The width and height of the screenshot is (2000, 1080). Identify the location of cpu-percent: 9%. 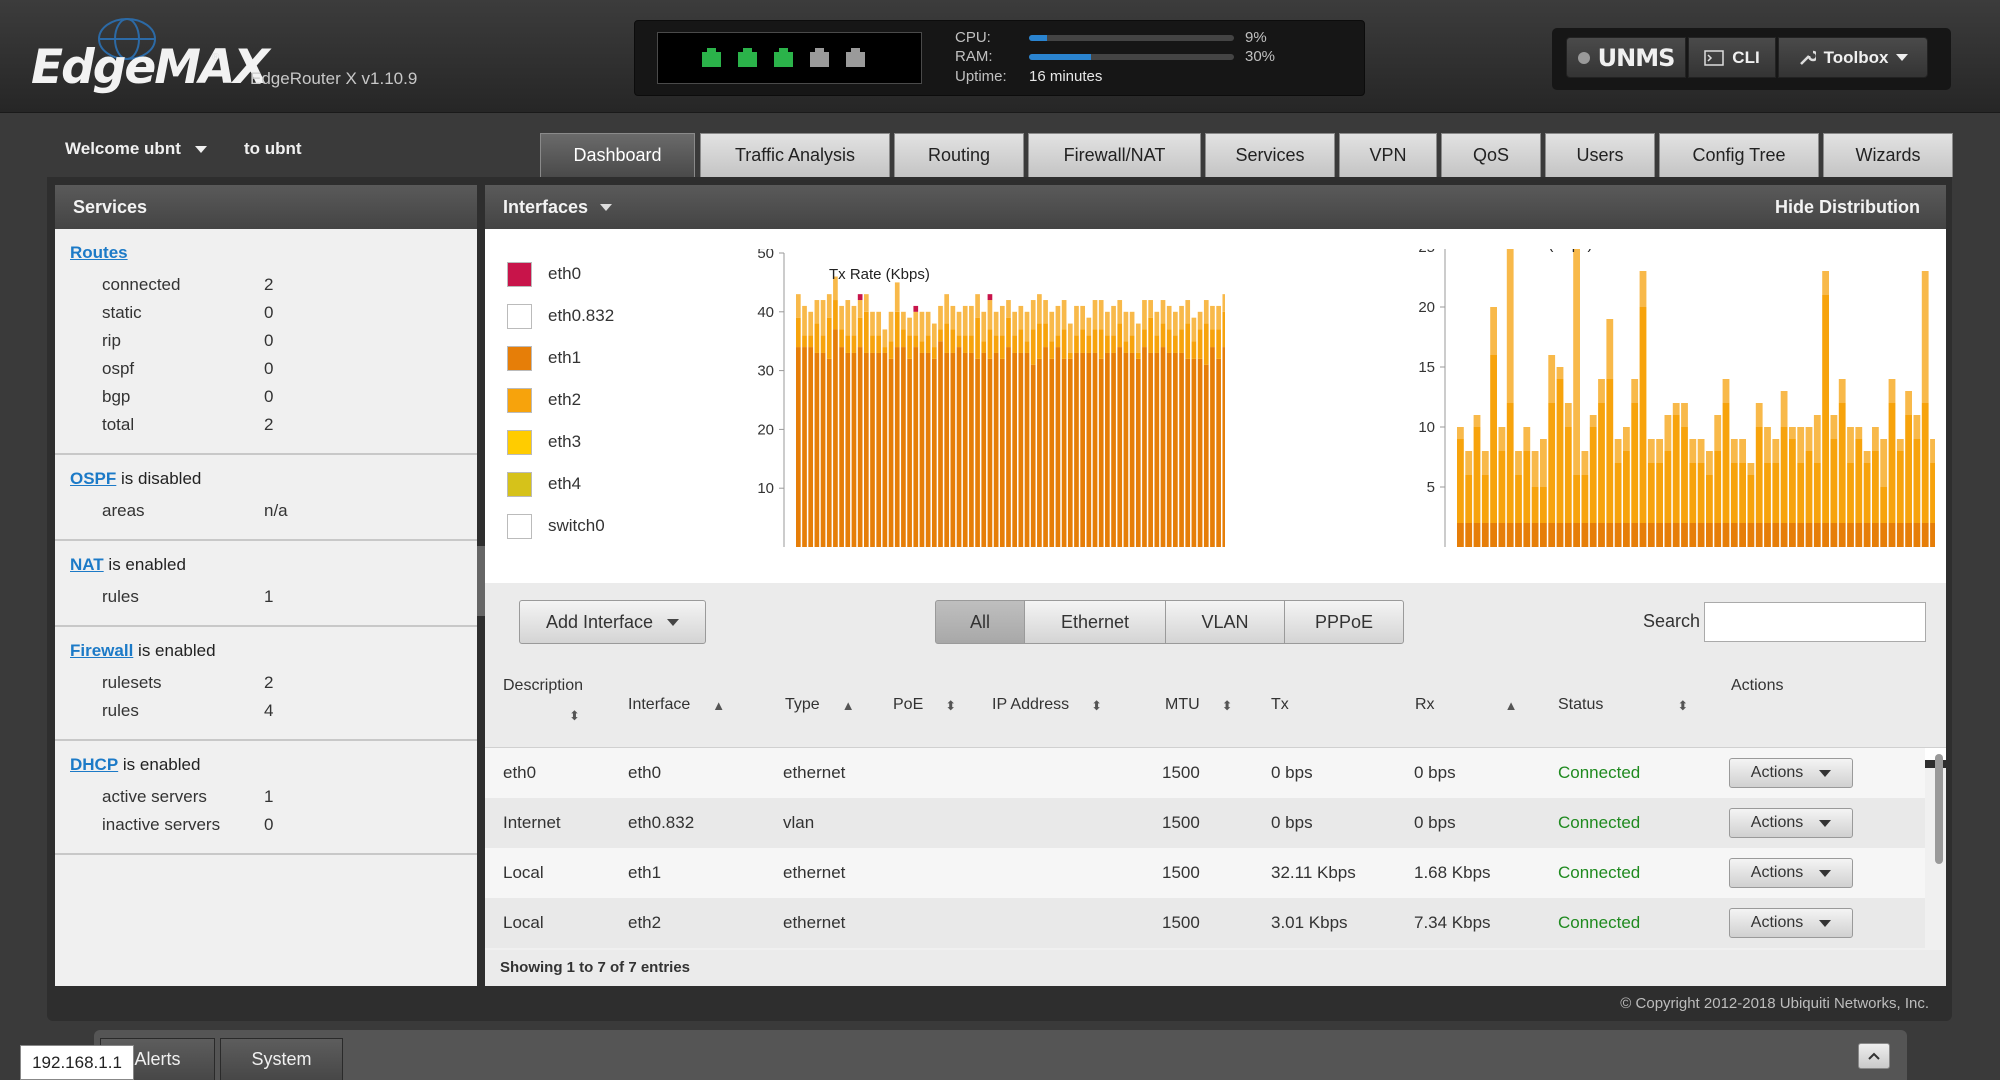
(1256, 37).